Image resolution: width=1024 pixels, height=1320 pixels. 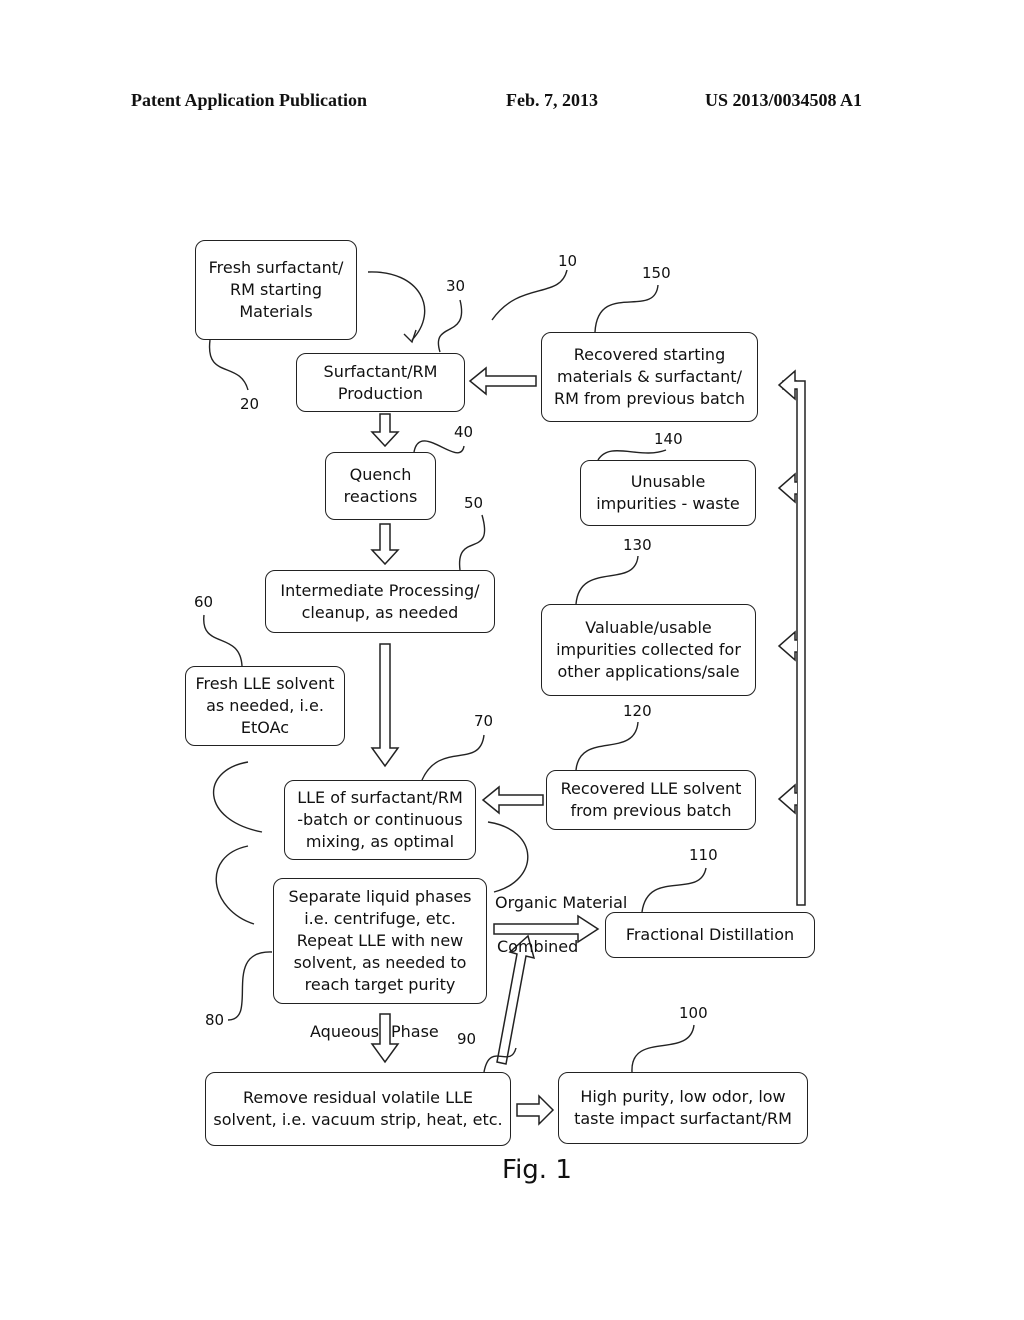 I want to click on box-surfactant-production: Surfactant/RM Production, so click(x=380, y=382).